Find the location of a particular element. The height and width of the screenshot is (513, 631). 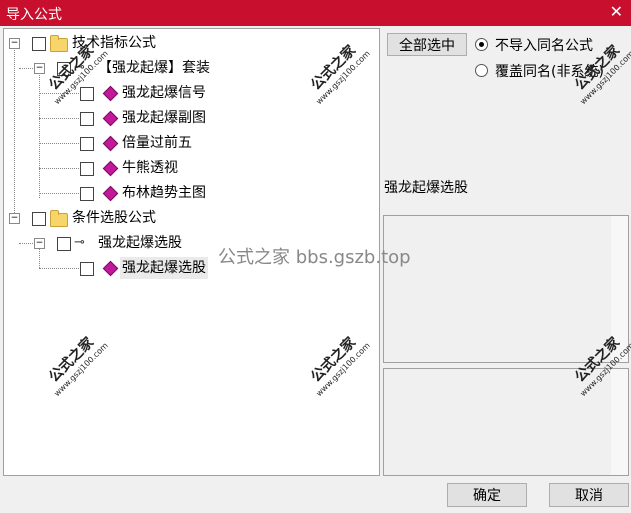

item-label: 强龙起爆信号 is located at coordinates (164, 93).